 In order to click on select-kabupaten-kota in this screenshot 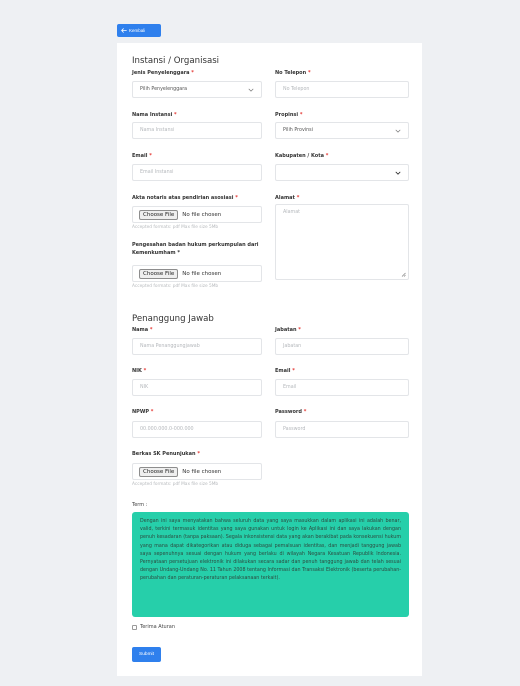, I will do `click(342, 172)`.